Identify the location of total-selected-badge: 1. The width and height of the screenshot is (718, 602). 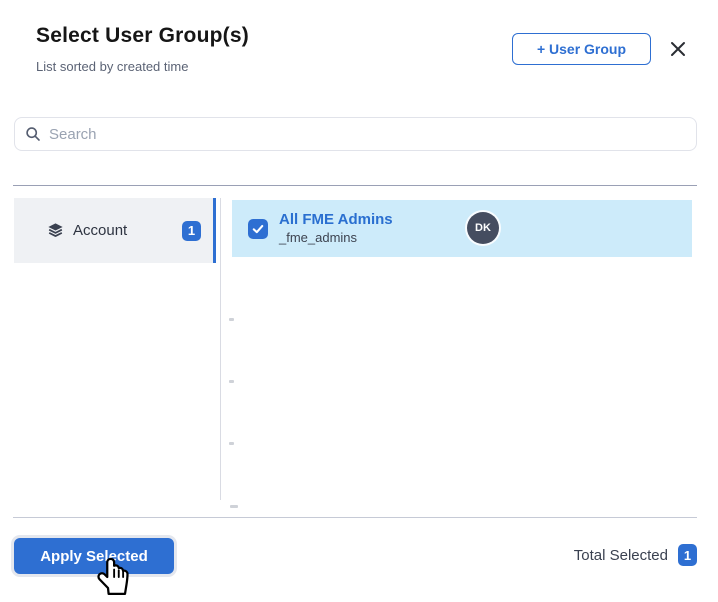
(687, 555).